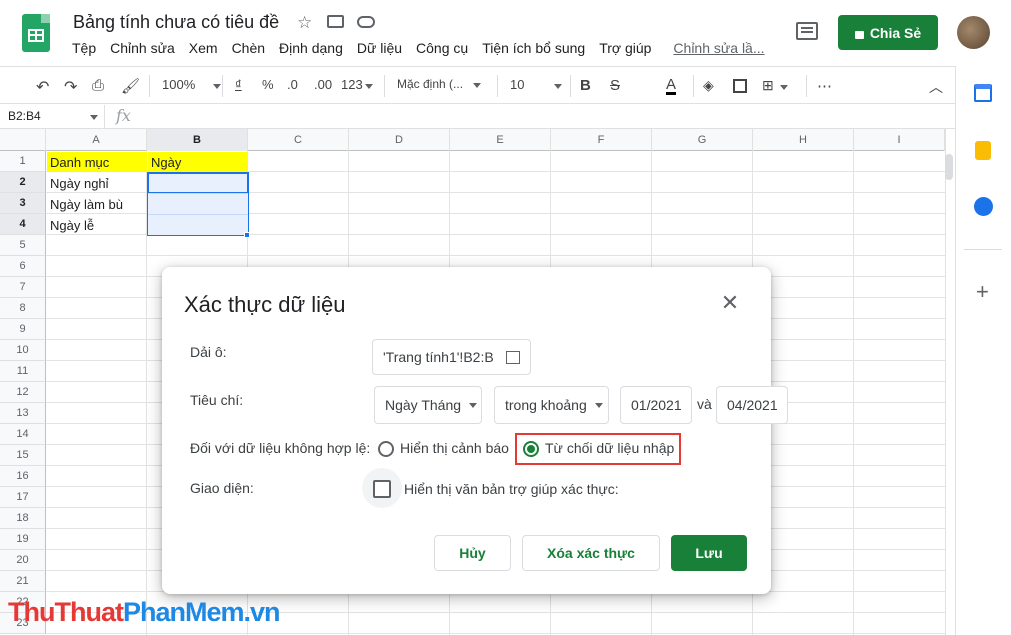  I want to click on menu-view: Xem, so click(203, 50).